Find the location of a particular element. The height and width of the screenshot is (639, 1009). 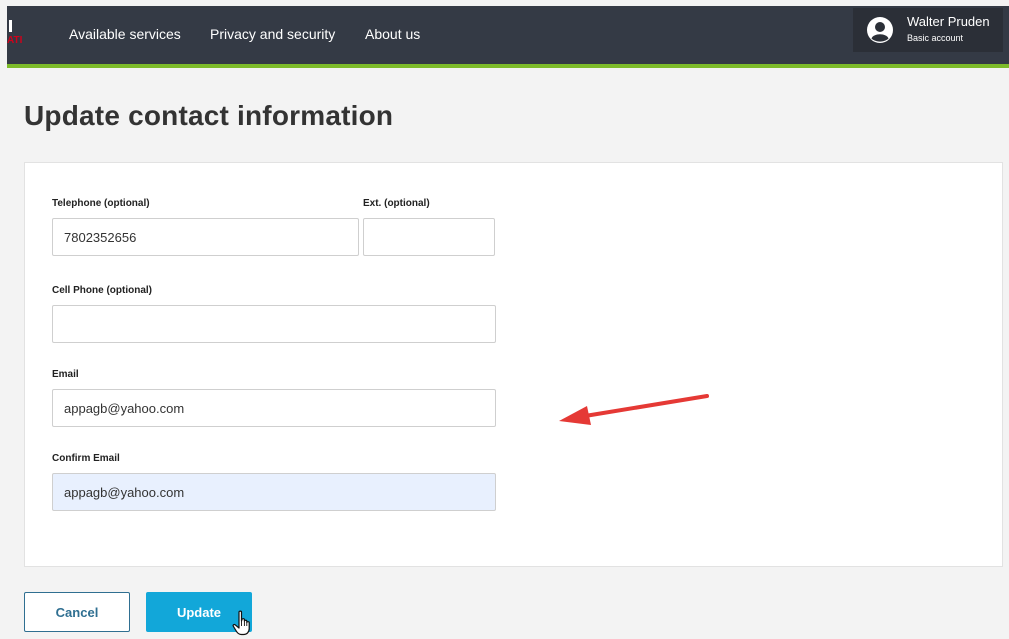

site-logo: ATI is located at coordinates (15, 34).